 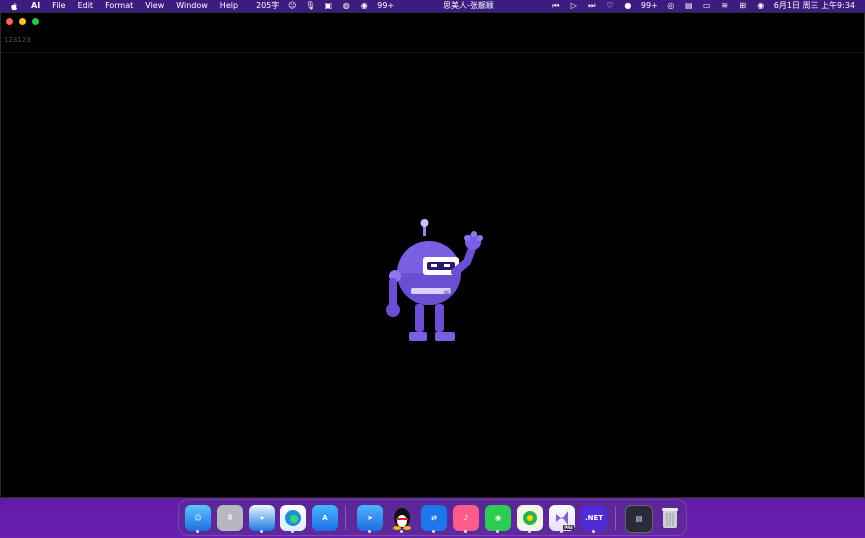 What do you see at coordinates (448, 292) in the screenshot?
I see `svg-text: .NET` at bounding box center [448, 292].